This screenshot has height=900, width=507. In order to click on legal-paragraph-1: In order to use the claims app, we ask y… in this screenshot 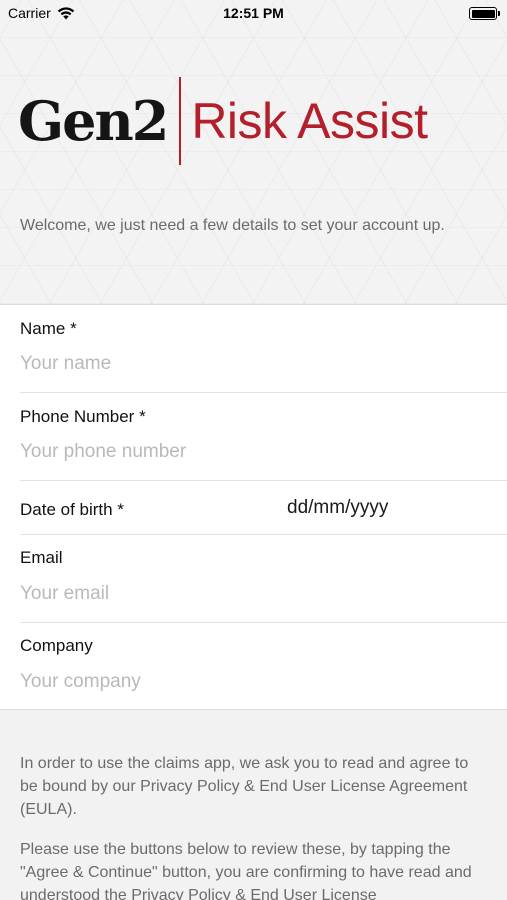, I will do `click(244, 786)`.